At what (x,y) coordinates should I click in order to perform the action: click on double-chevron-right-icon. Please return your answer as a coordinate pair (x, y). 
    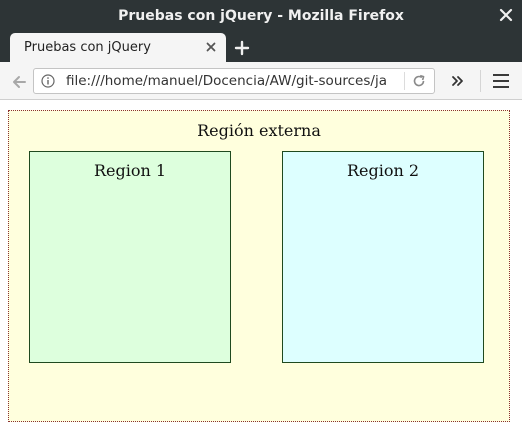
    Looking at the image, I should click on (457, 81).